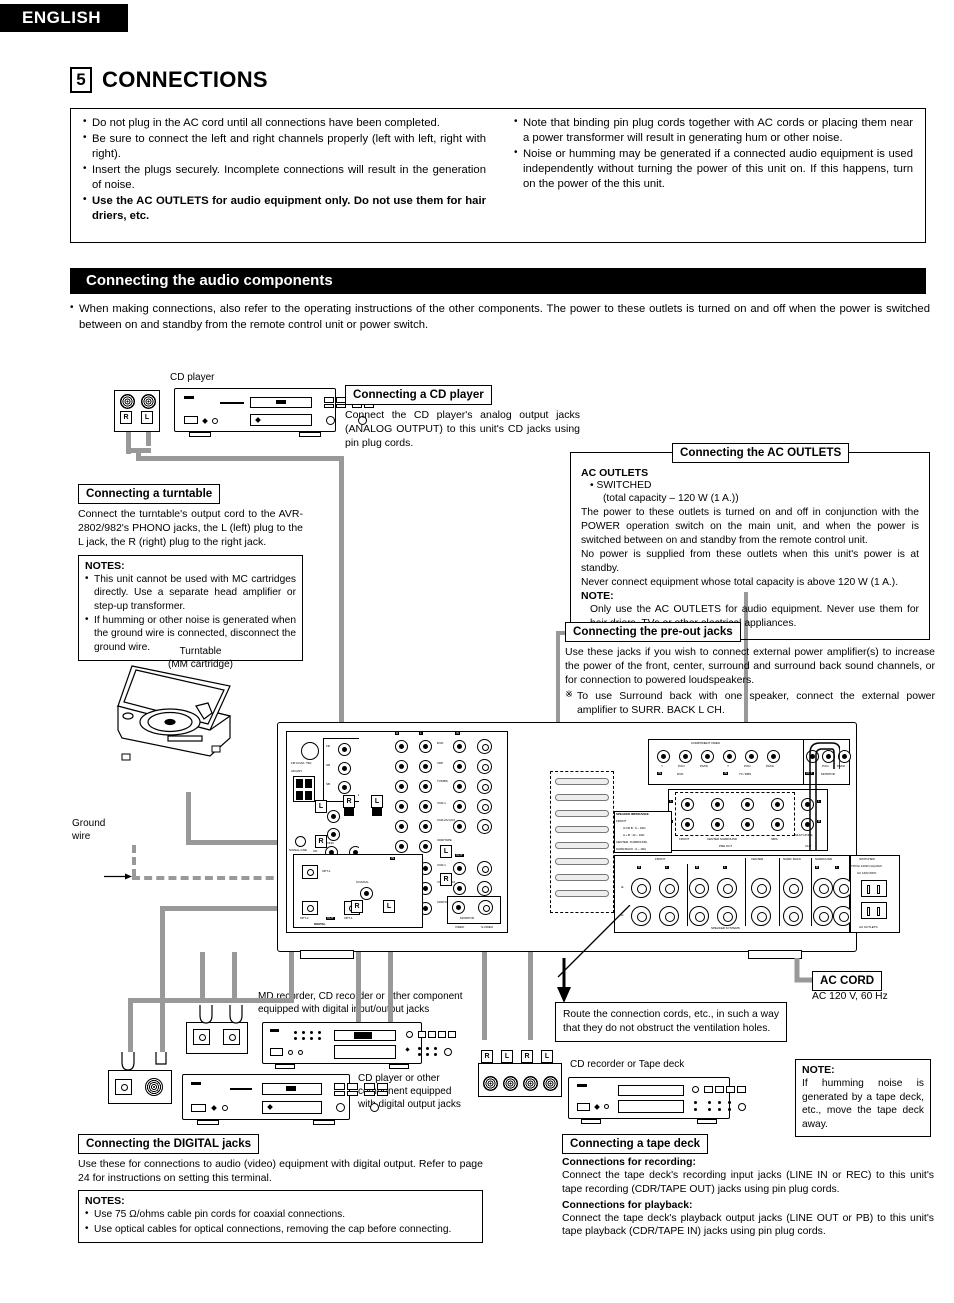  I want to click on output-jack, so click(459, 868).